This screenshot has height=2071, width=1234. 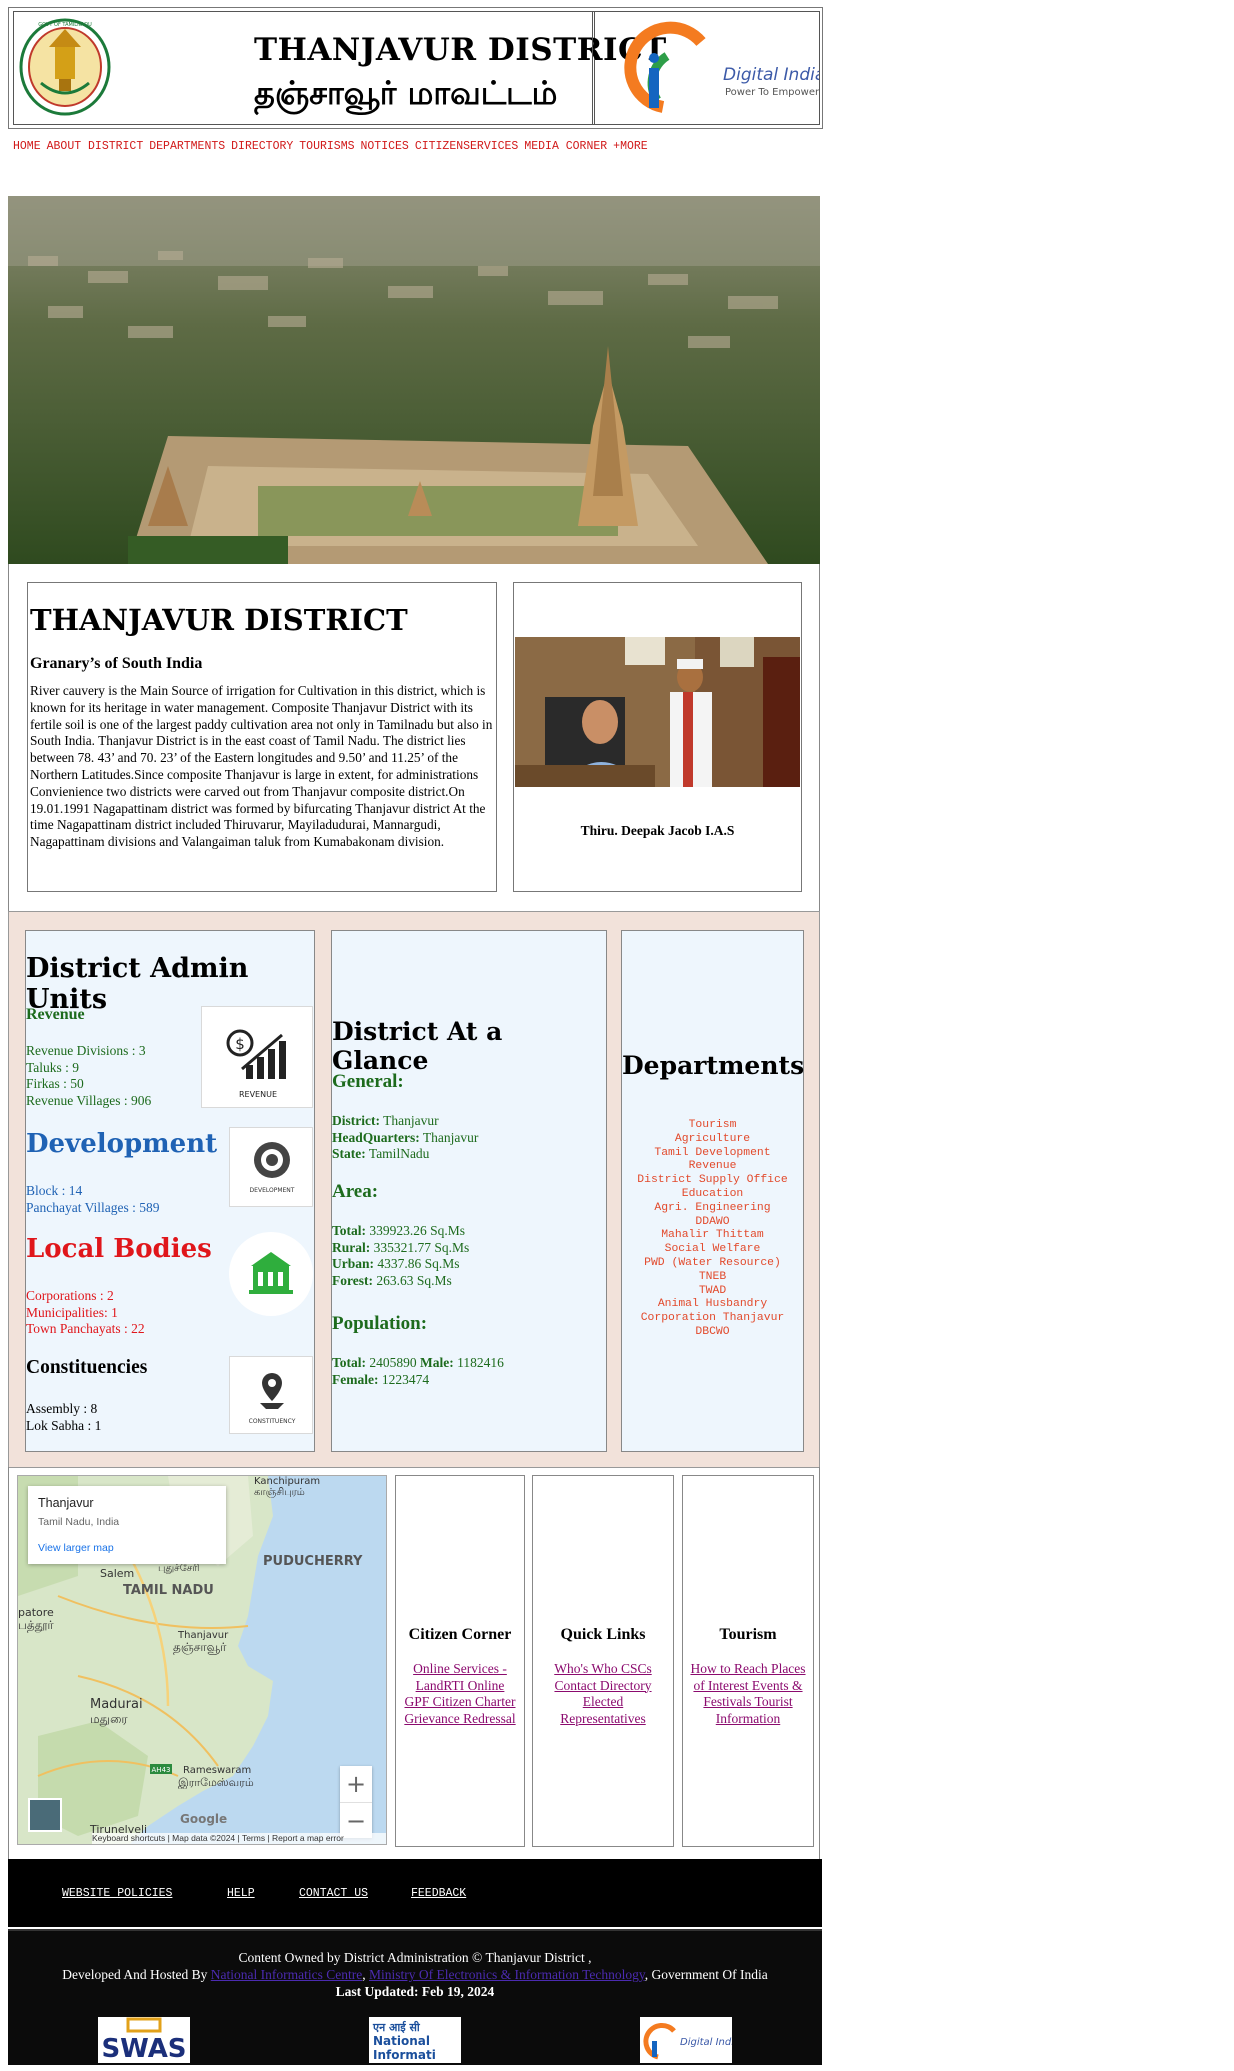 What do you see at coordinates (460, 1701) in the screenshot?
I see `gpf-citizen-charter-link: GPF Citizen Charter` at bounding box center [460, 1701].